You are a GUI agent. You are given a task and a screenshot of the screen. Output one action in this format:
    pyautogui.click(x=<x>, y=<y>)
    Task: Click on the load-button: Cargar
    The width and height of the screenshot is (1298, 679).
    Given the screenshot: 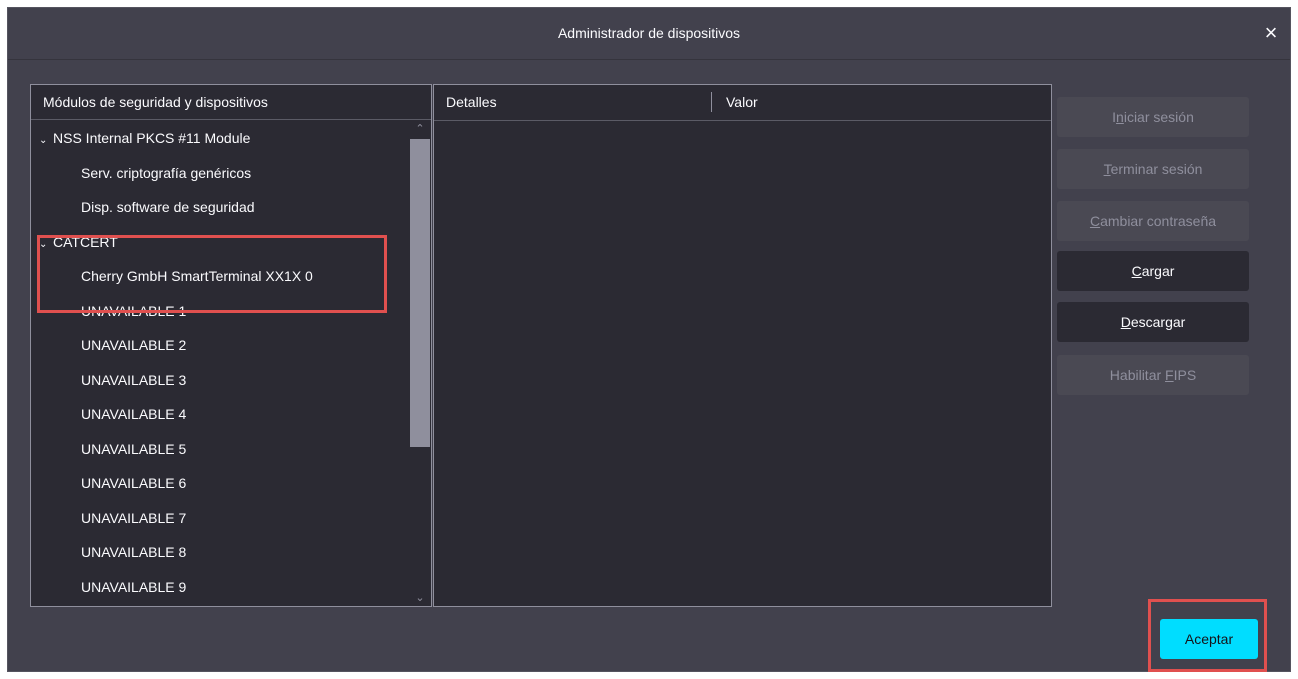 What is the action you would take?
    pyautogui.click(x=1153, y=271)
    